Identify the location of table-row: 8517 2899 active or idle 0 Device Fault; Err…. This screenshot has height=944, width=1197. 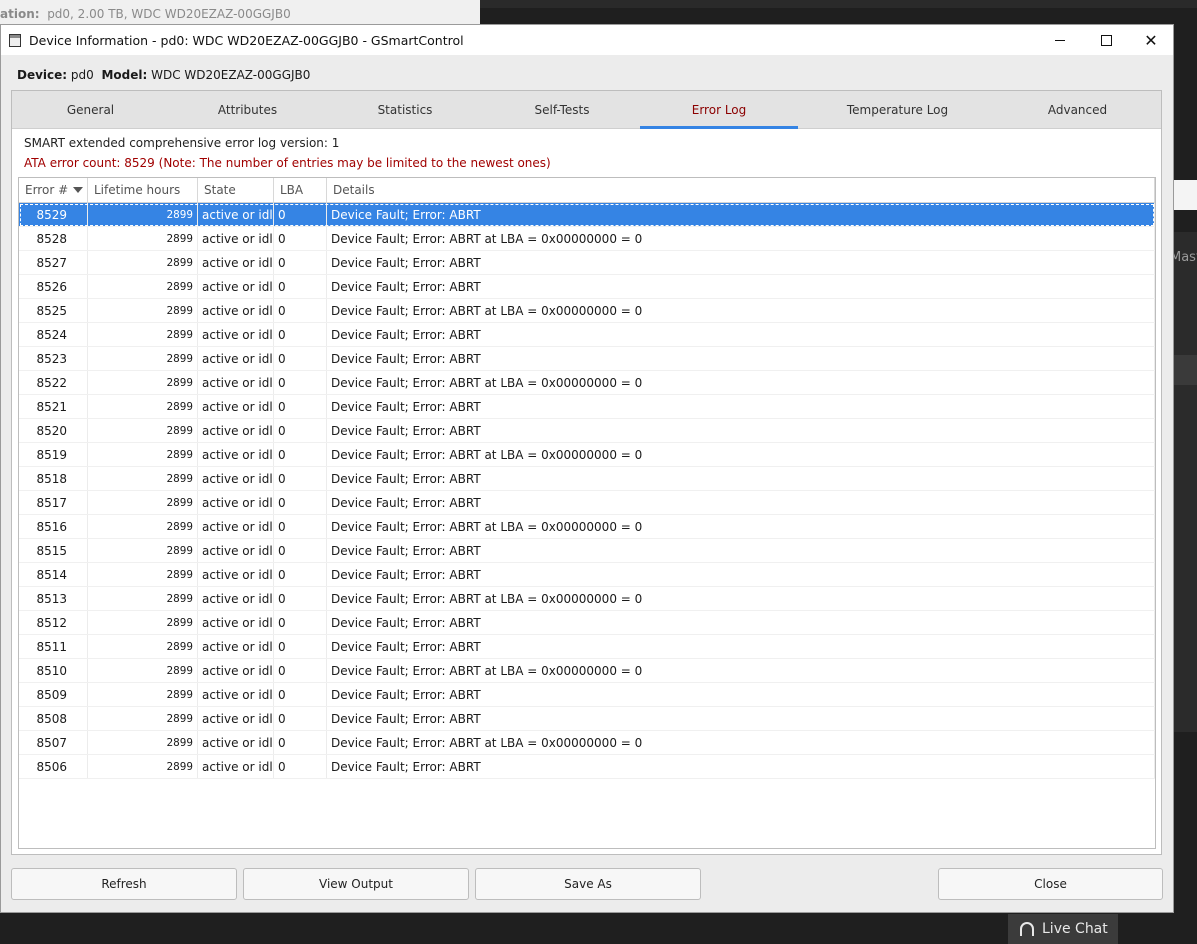
(587, 503).